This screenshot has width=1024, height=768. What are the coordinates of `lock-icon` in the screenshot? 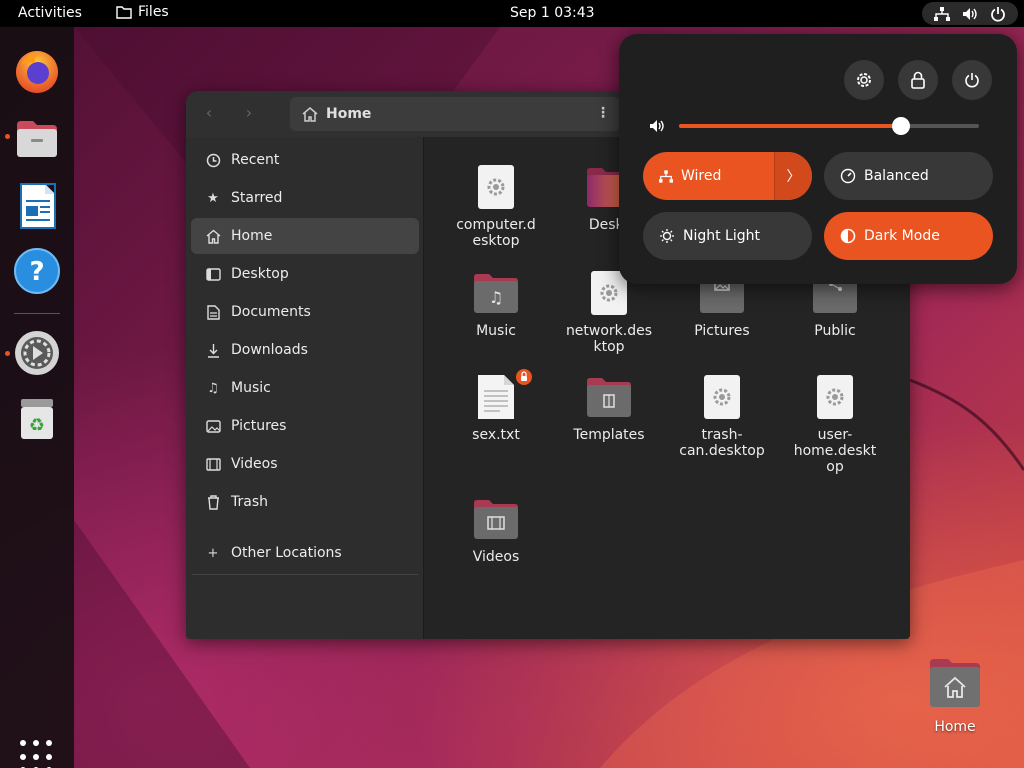 It's located at (918, 80).